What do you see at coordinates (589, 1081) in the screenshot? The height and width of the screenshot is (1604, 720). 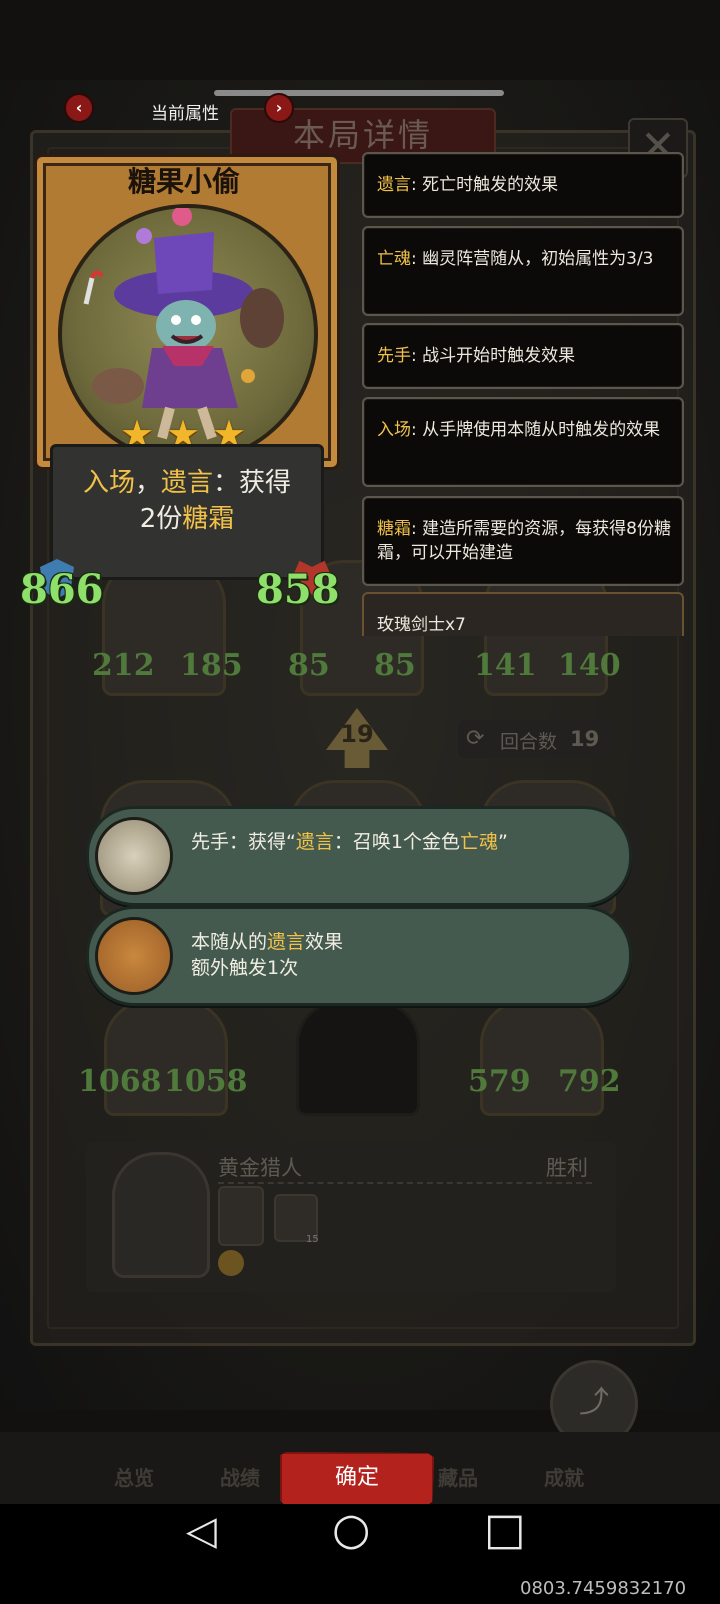 I see `minion-health: 792` at bounding box center [589, 1081].